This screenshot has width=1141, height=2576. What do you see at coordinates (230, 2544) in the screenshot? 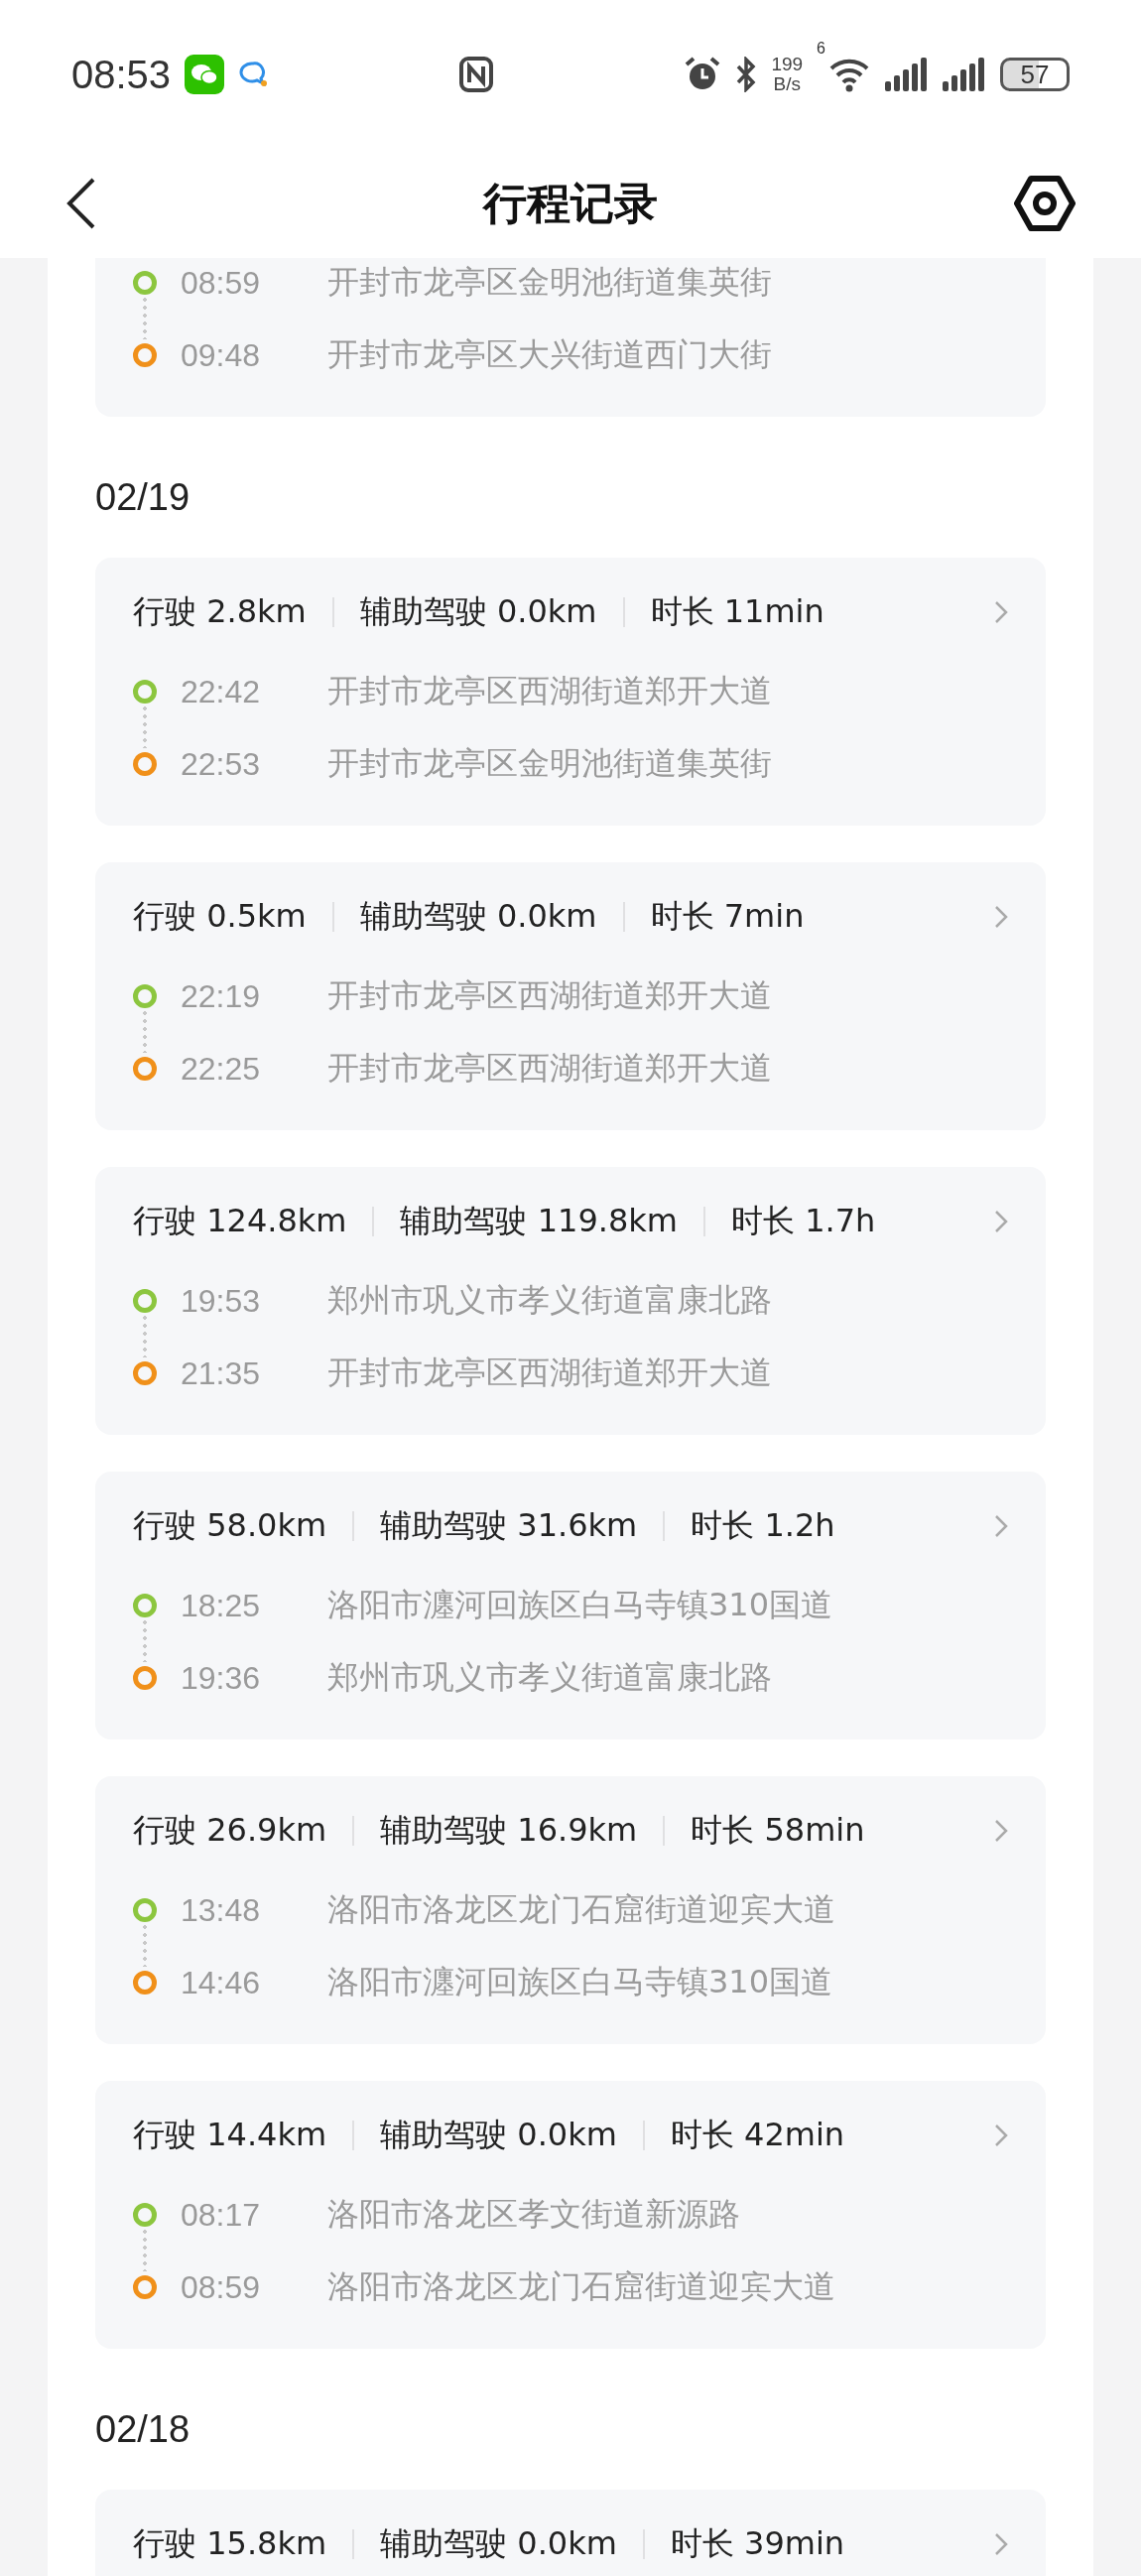
I see `trip-stat: 行驶 15.8km` at bounding box center [230, 2544].